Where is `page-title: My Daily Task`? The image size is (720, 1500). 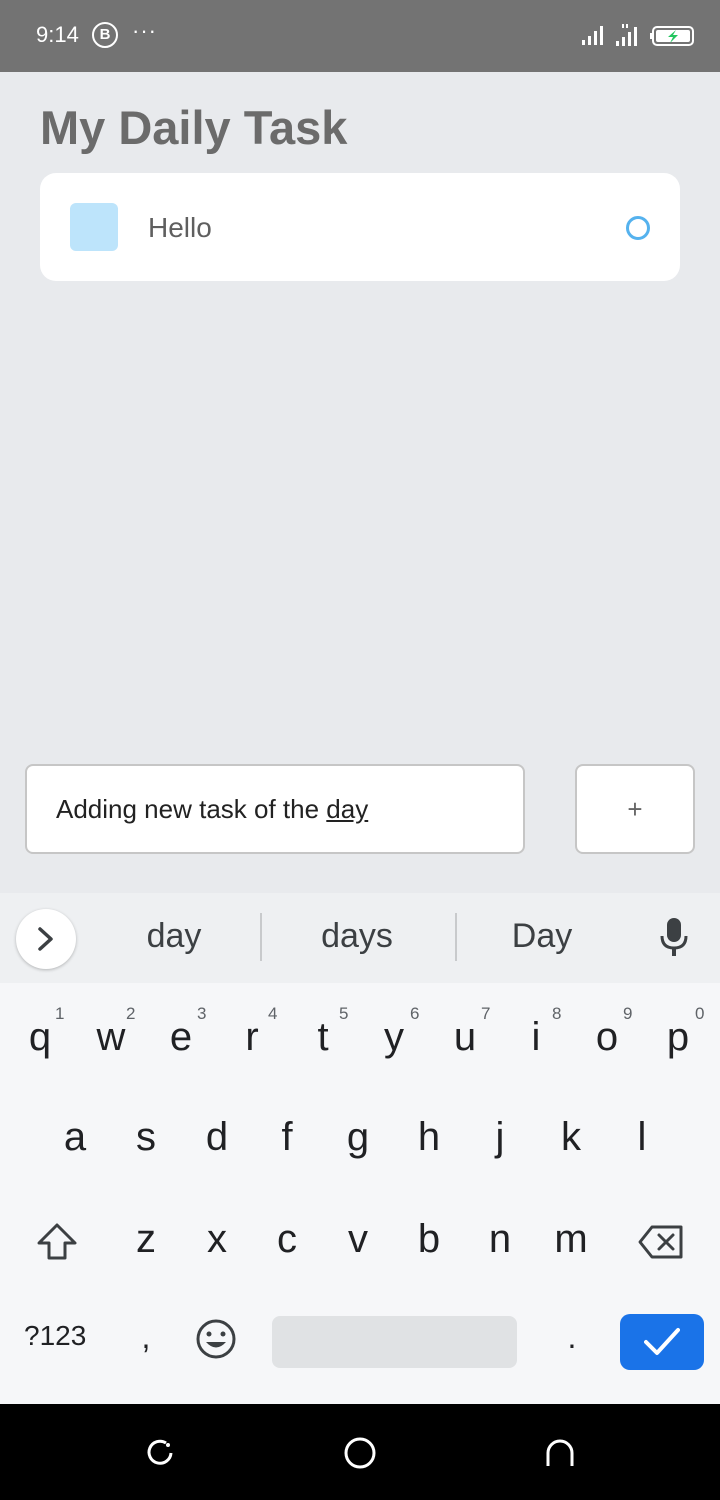 page-title: My Daily Task is located at coordinates (194, 127).